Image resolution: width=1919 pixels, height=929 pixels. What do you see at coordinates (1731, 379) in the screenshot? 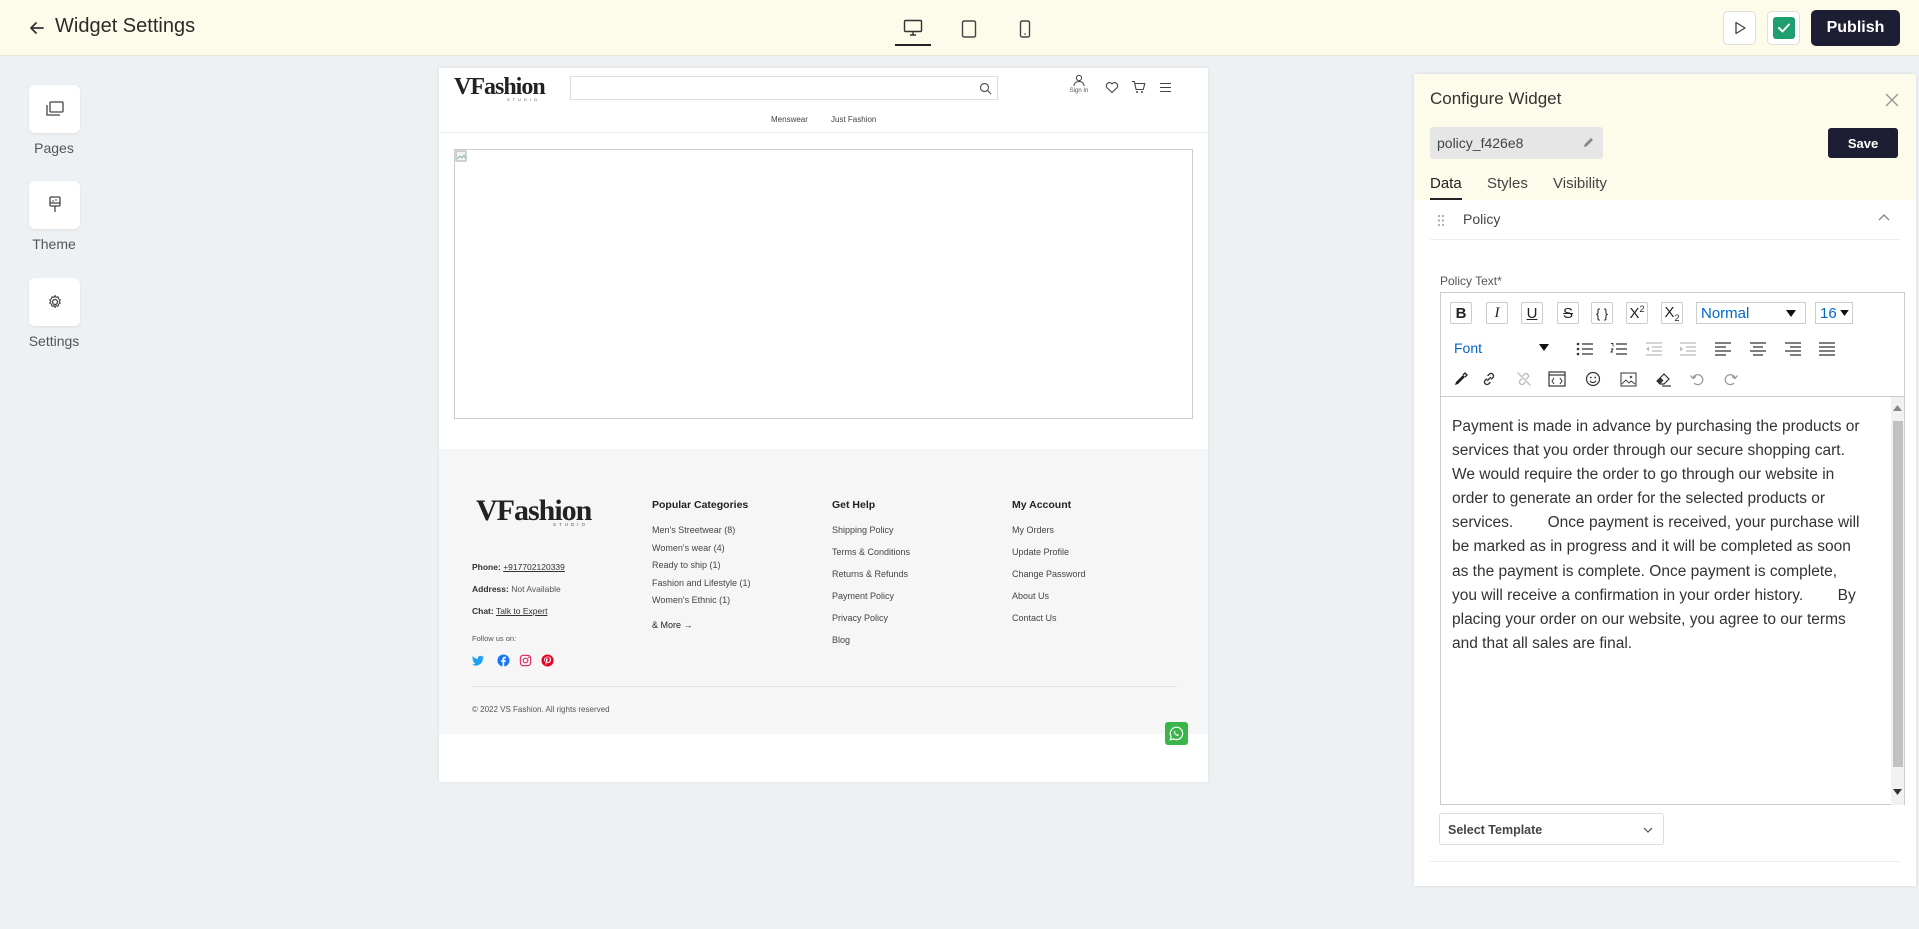
I see `redo-button` at bounding box center [1731, 379].